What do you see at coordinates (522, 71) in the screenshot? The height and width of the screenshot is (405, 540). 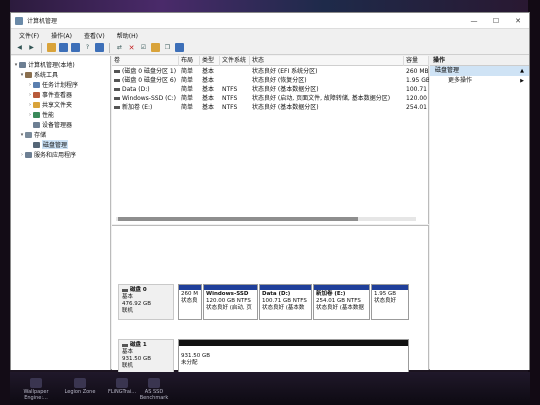 I see `collapse-arrow-icon: ▲` at bounding box center [522, 71].